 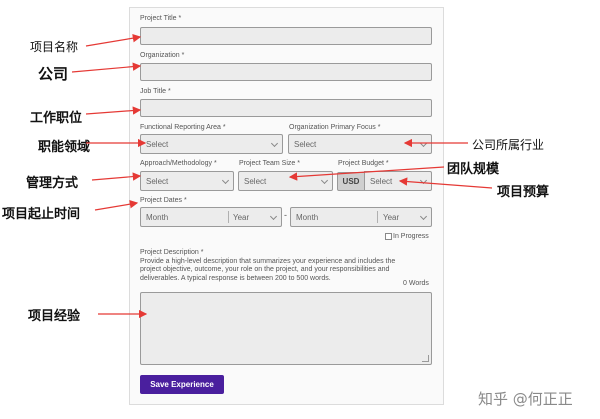 I want to click on arrow-project-period, so click(x=116, y=205).